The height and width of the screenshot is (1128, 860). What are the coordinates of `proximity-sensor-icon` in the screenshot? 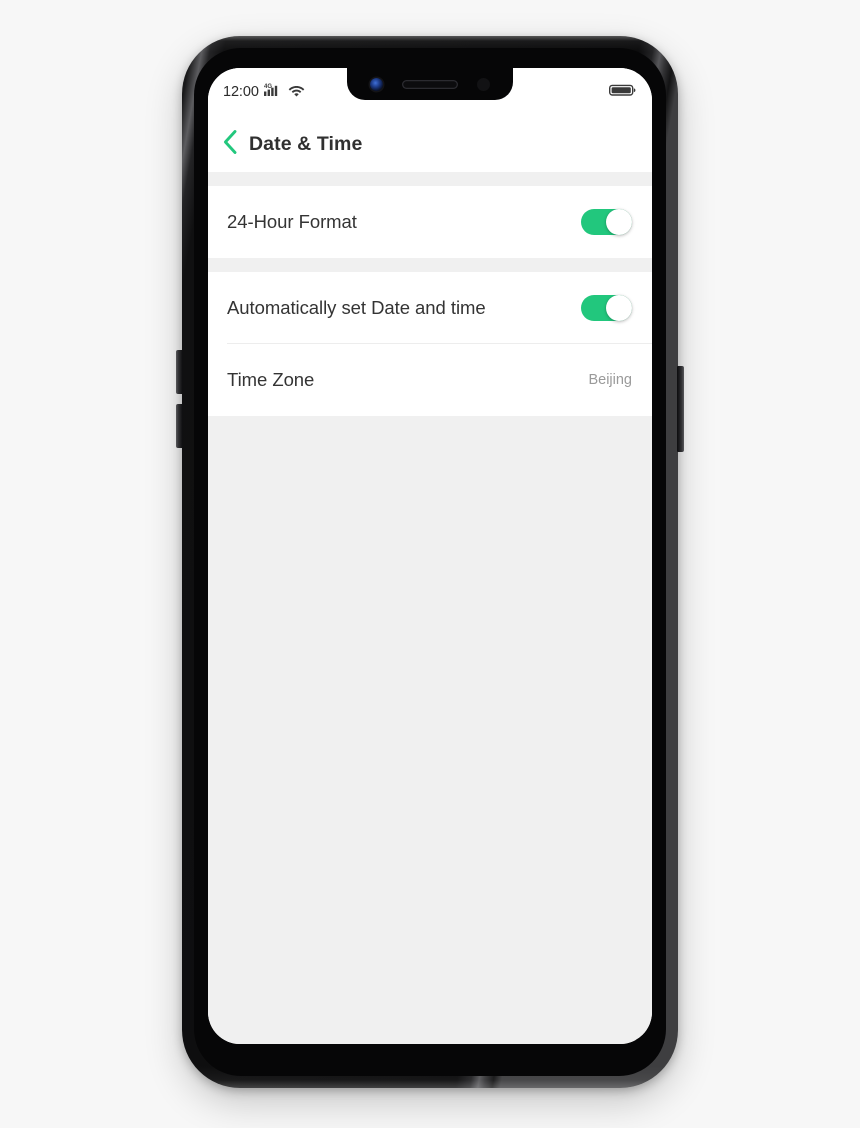 It's located at (483, 84).